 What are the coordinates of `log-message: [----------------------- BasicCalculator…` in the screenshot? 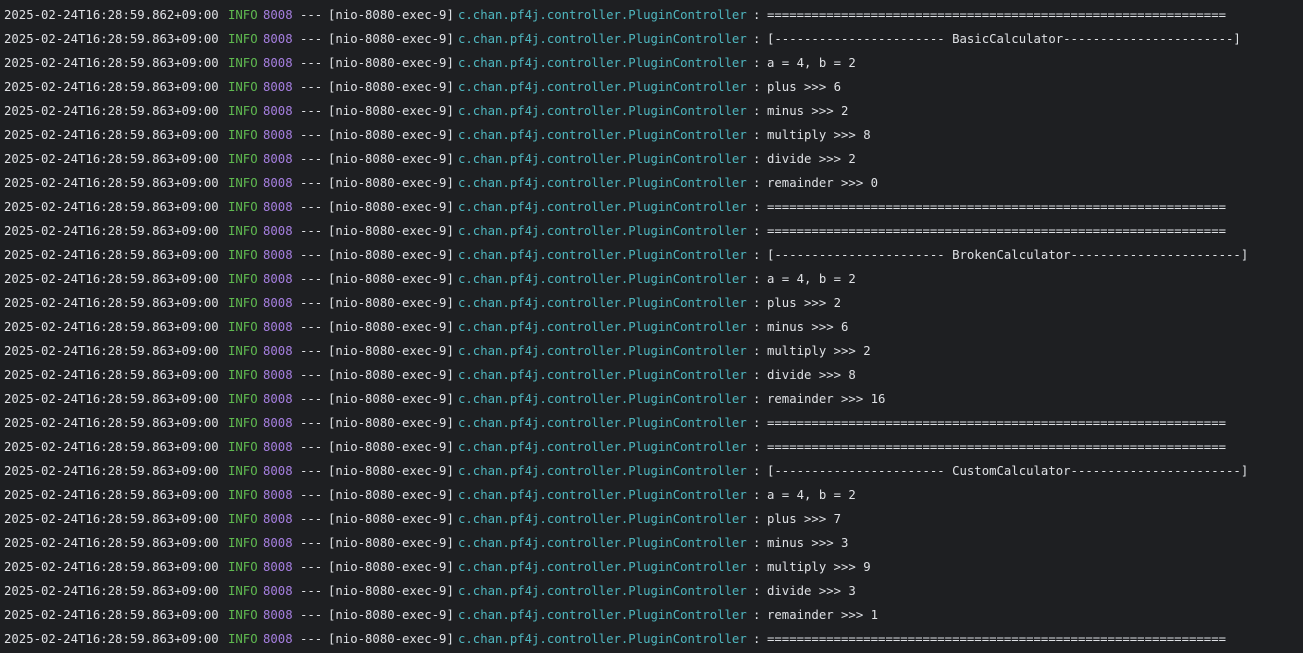 It's located at (1004, 39).